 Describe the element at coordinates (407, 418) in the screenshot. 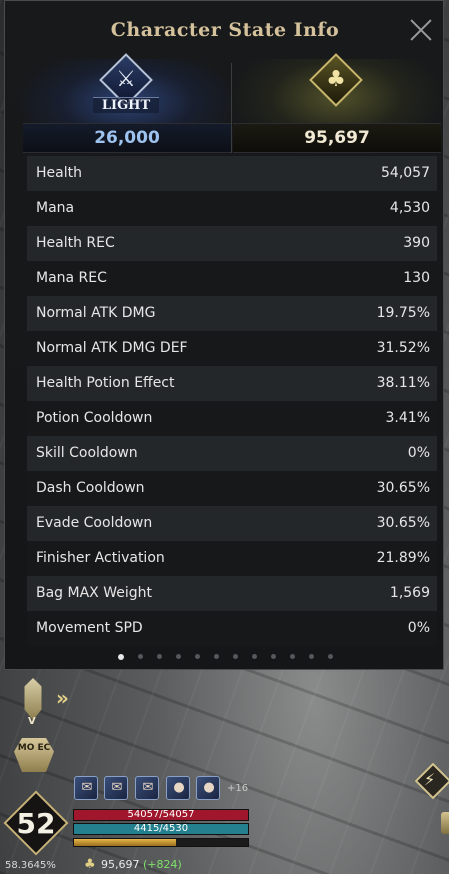

I see `stat-value: 3.41%` at that location.